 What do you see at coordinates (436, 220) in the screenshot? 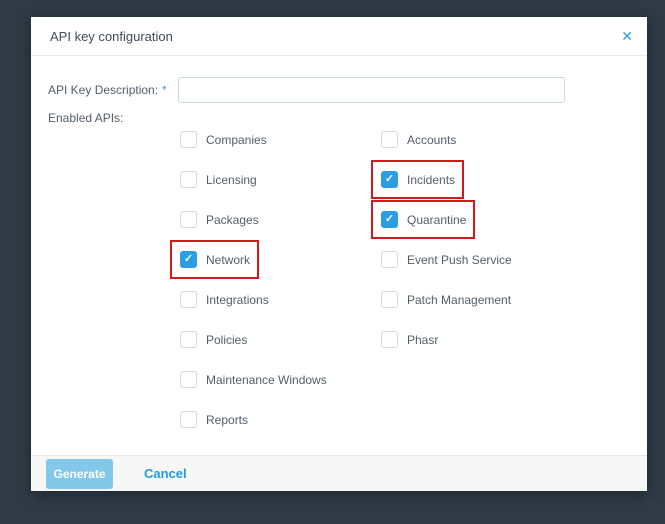
I see `checkbox-label-quarantine: Quarantine` at bounding box center [436, 220].